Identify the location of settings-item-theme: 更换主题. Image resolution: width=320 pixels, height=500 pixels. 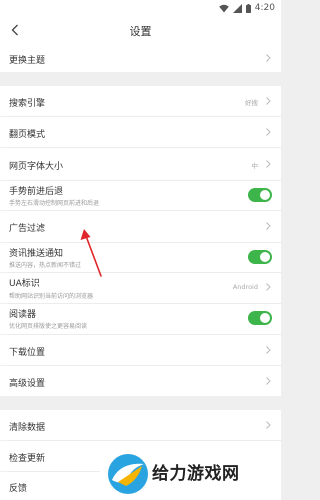
(140, 58).